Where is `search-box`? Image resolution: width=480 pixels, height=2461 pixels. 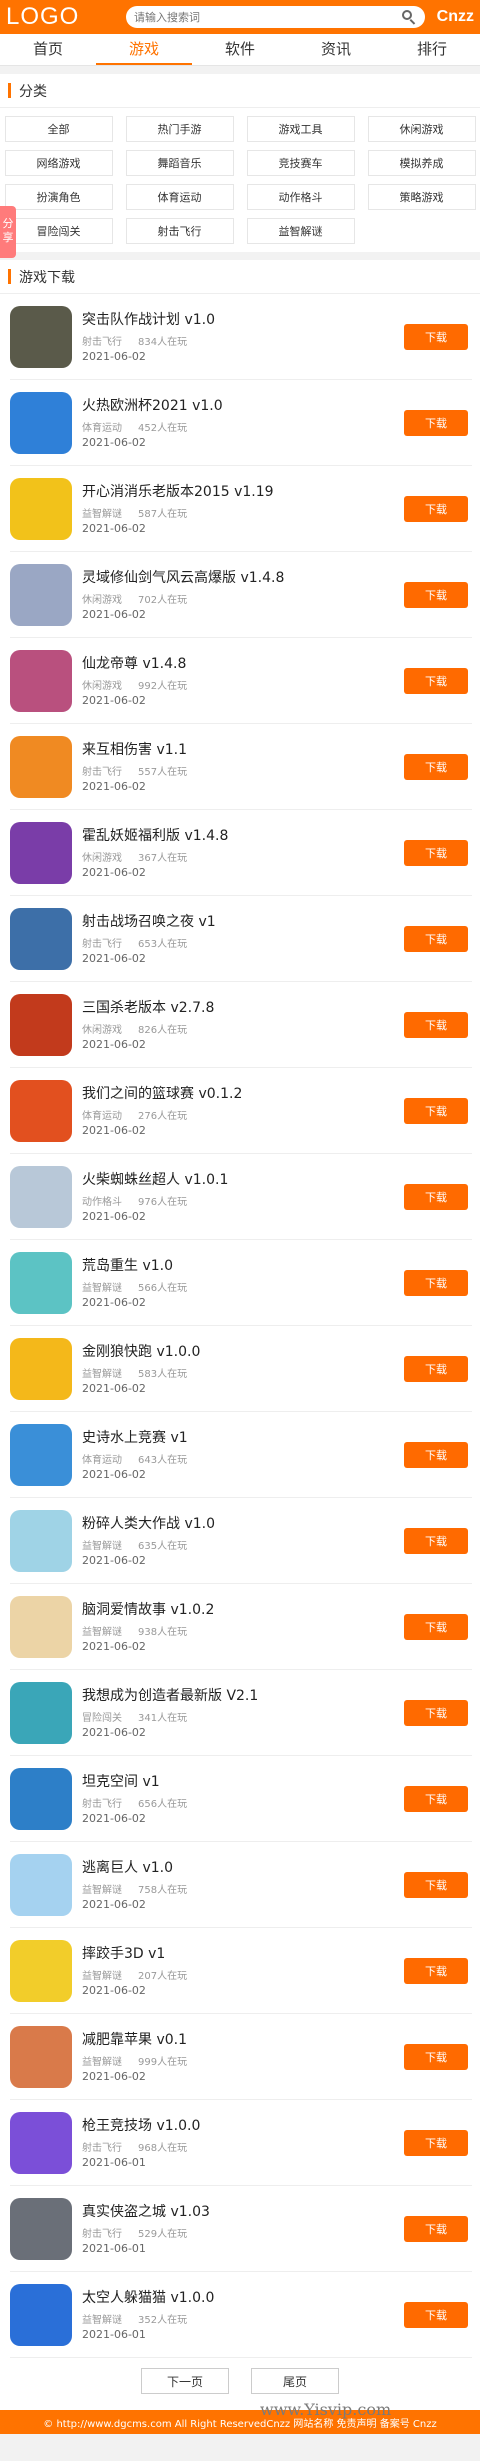
search-box is located at coordinates (275, 17).